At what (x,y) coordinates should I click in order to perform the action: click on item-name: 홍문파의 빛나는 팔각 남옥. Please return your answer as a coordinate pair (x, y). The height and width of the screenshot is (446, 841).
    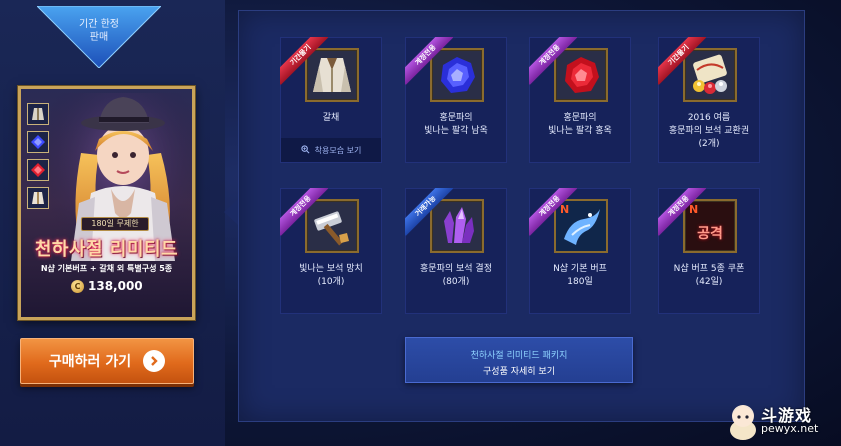
    Looking at the image, I should click on (456, 125).